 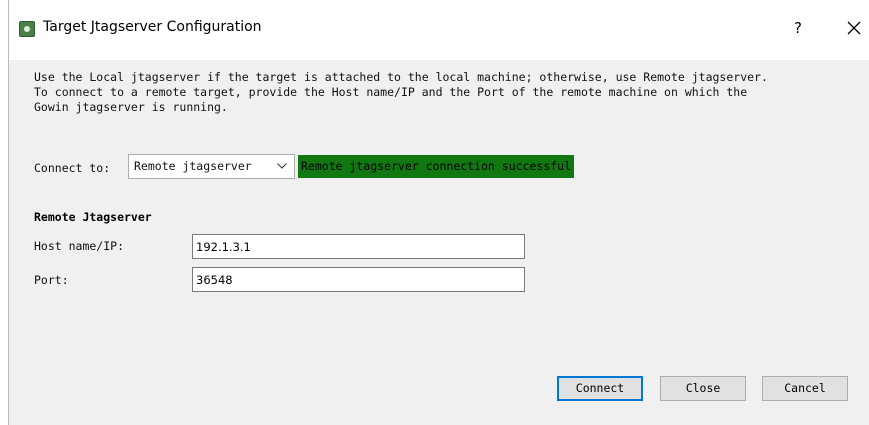 I want to click on help-button: ?, so click(x=798, y=28).